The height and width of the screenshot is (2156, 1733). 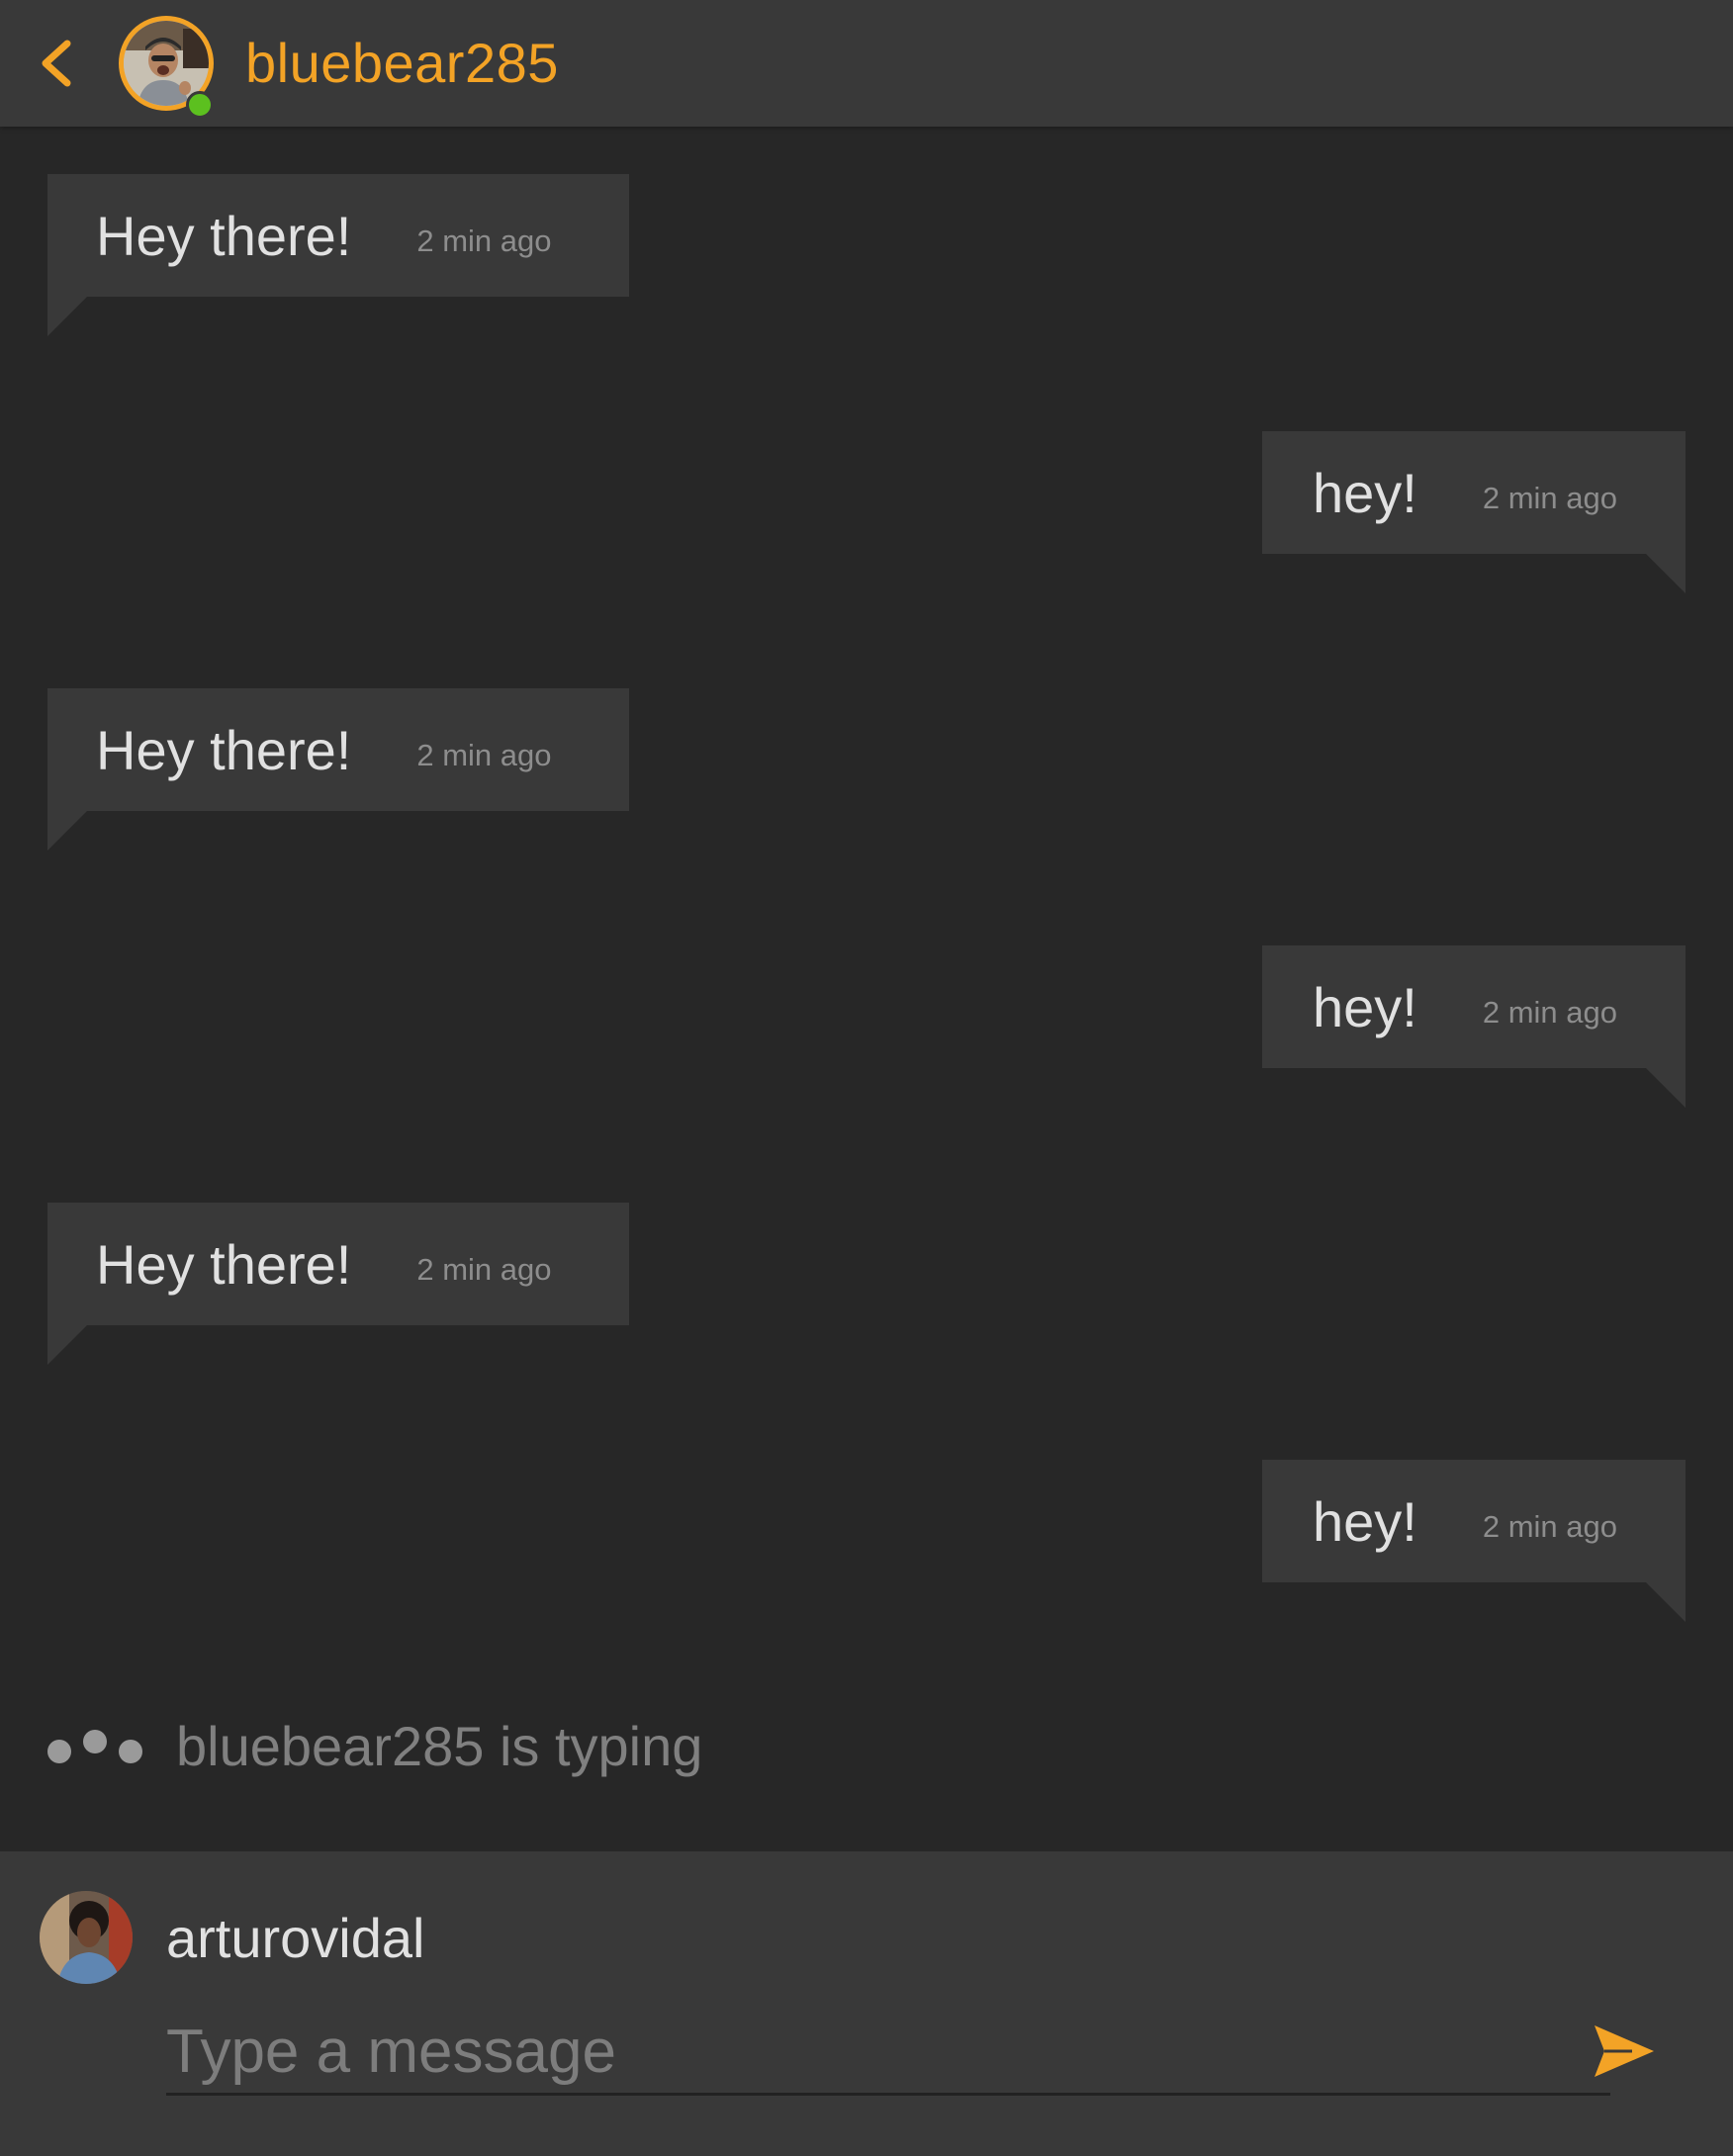 I want to click on message-input, so click(x=888, y=2053).